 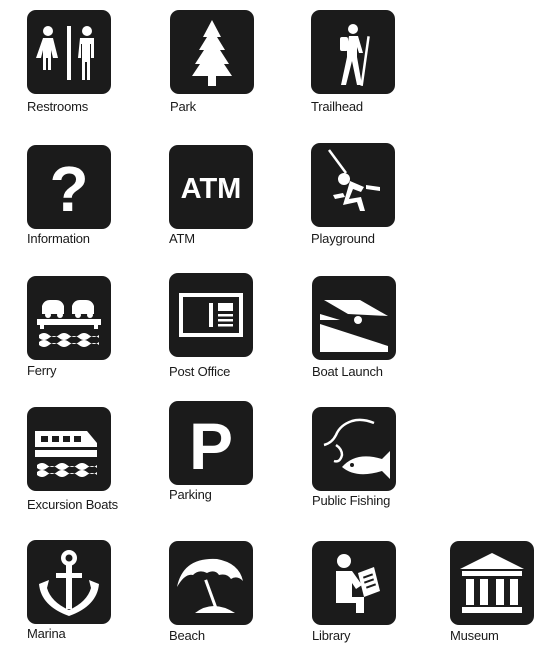 I want to click on atm-glyph: ATM, so click(x=211, y=189).